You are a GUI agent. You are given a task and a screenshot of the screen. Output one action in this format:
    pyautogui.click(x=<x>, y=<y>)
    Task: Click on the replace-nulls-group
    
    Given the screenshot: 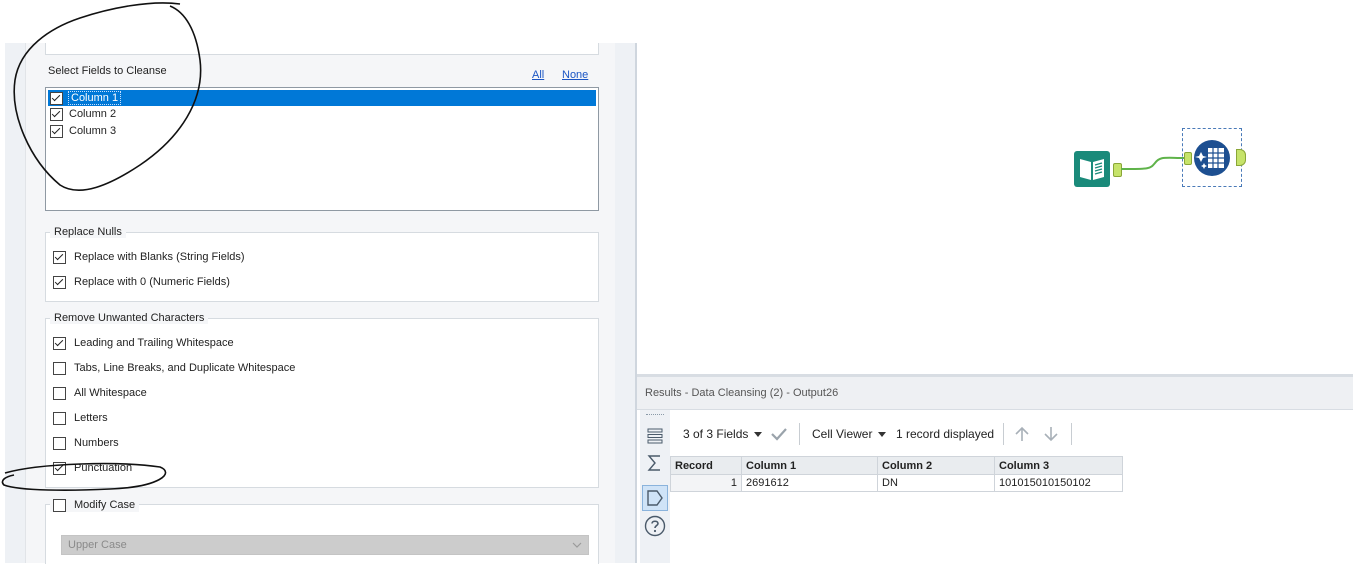 What is the action you would take?
    pyautogui.click(x=322, y=267)
    